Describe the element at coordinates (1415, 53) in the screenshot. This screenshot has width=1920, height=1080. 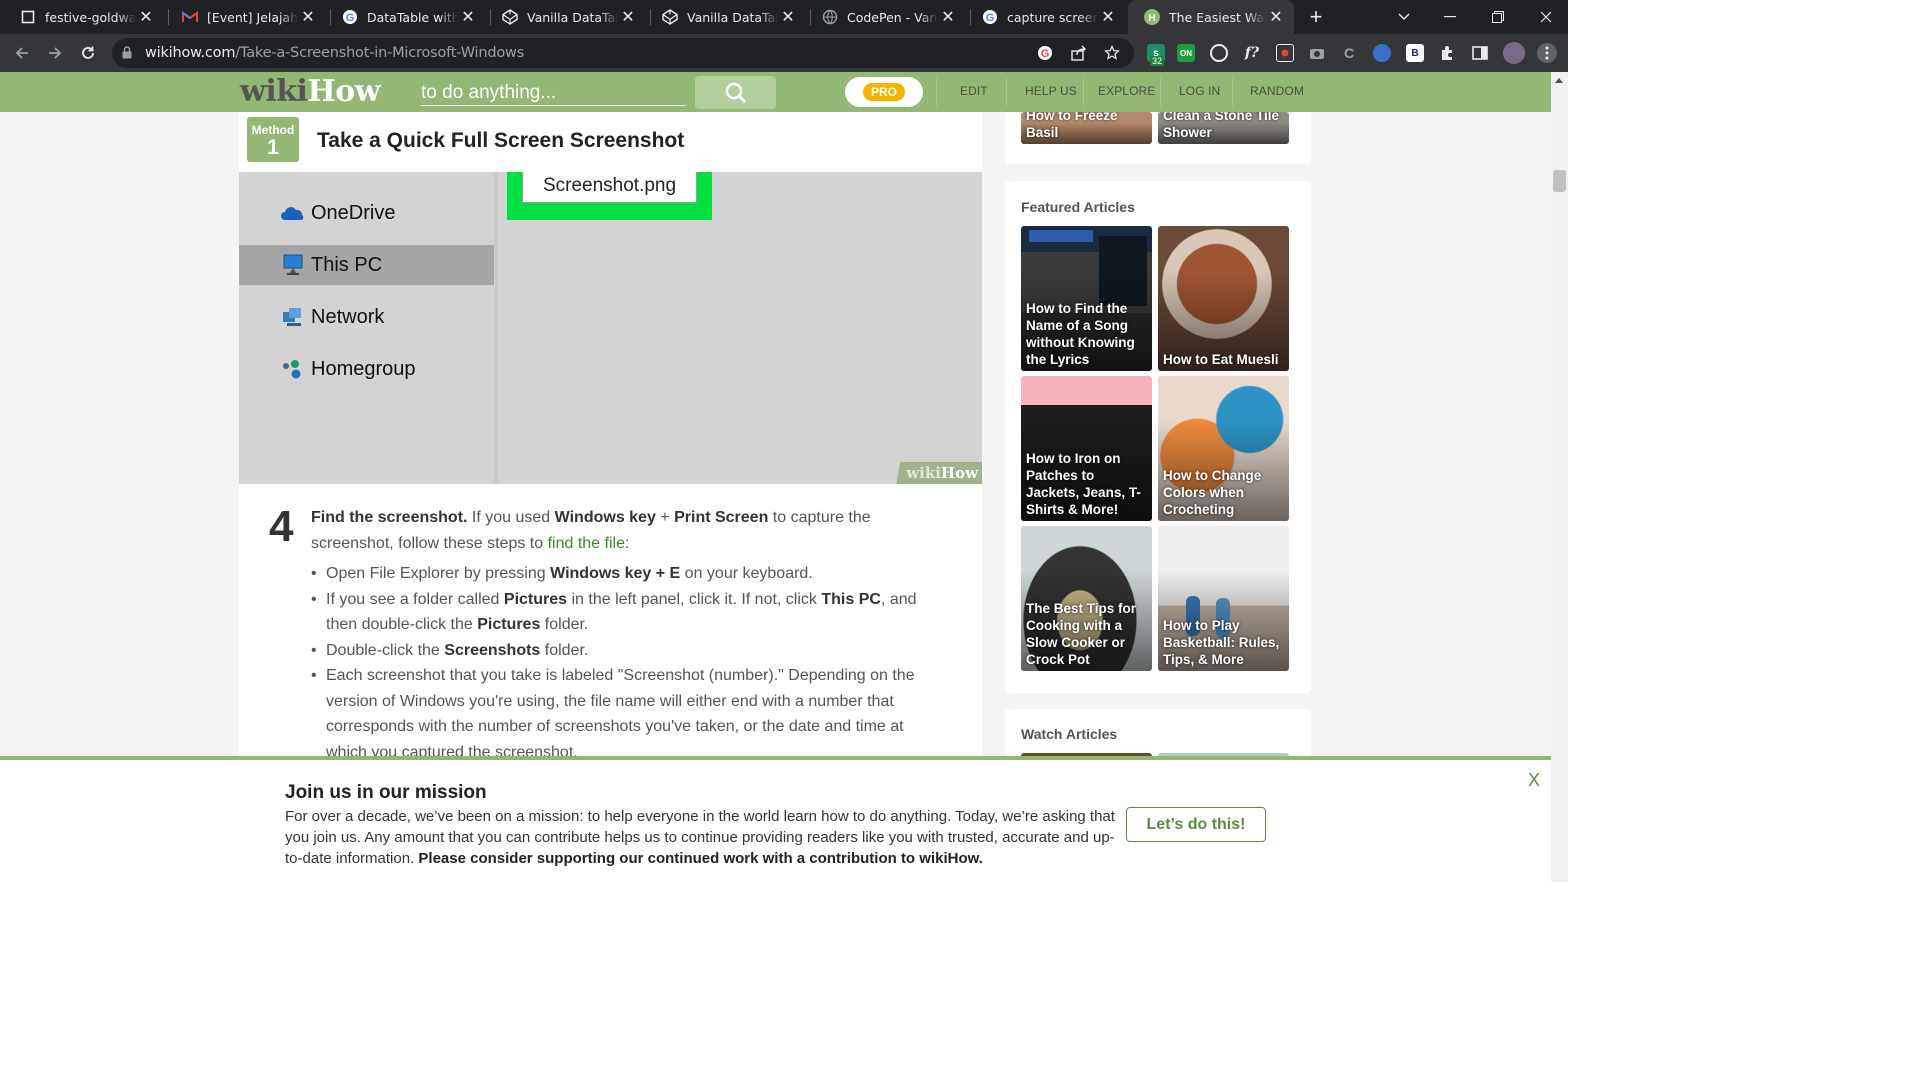
I see `extension-b-icon: B` at that location.